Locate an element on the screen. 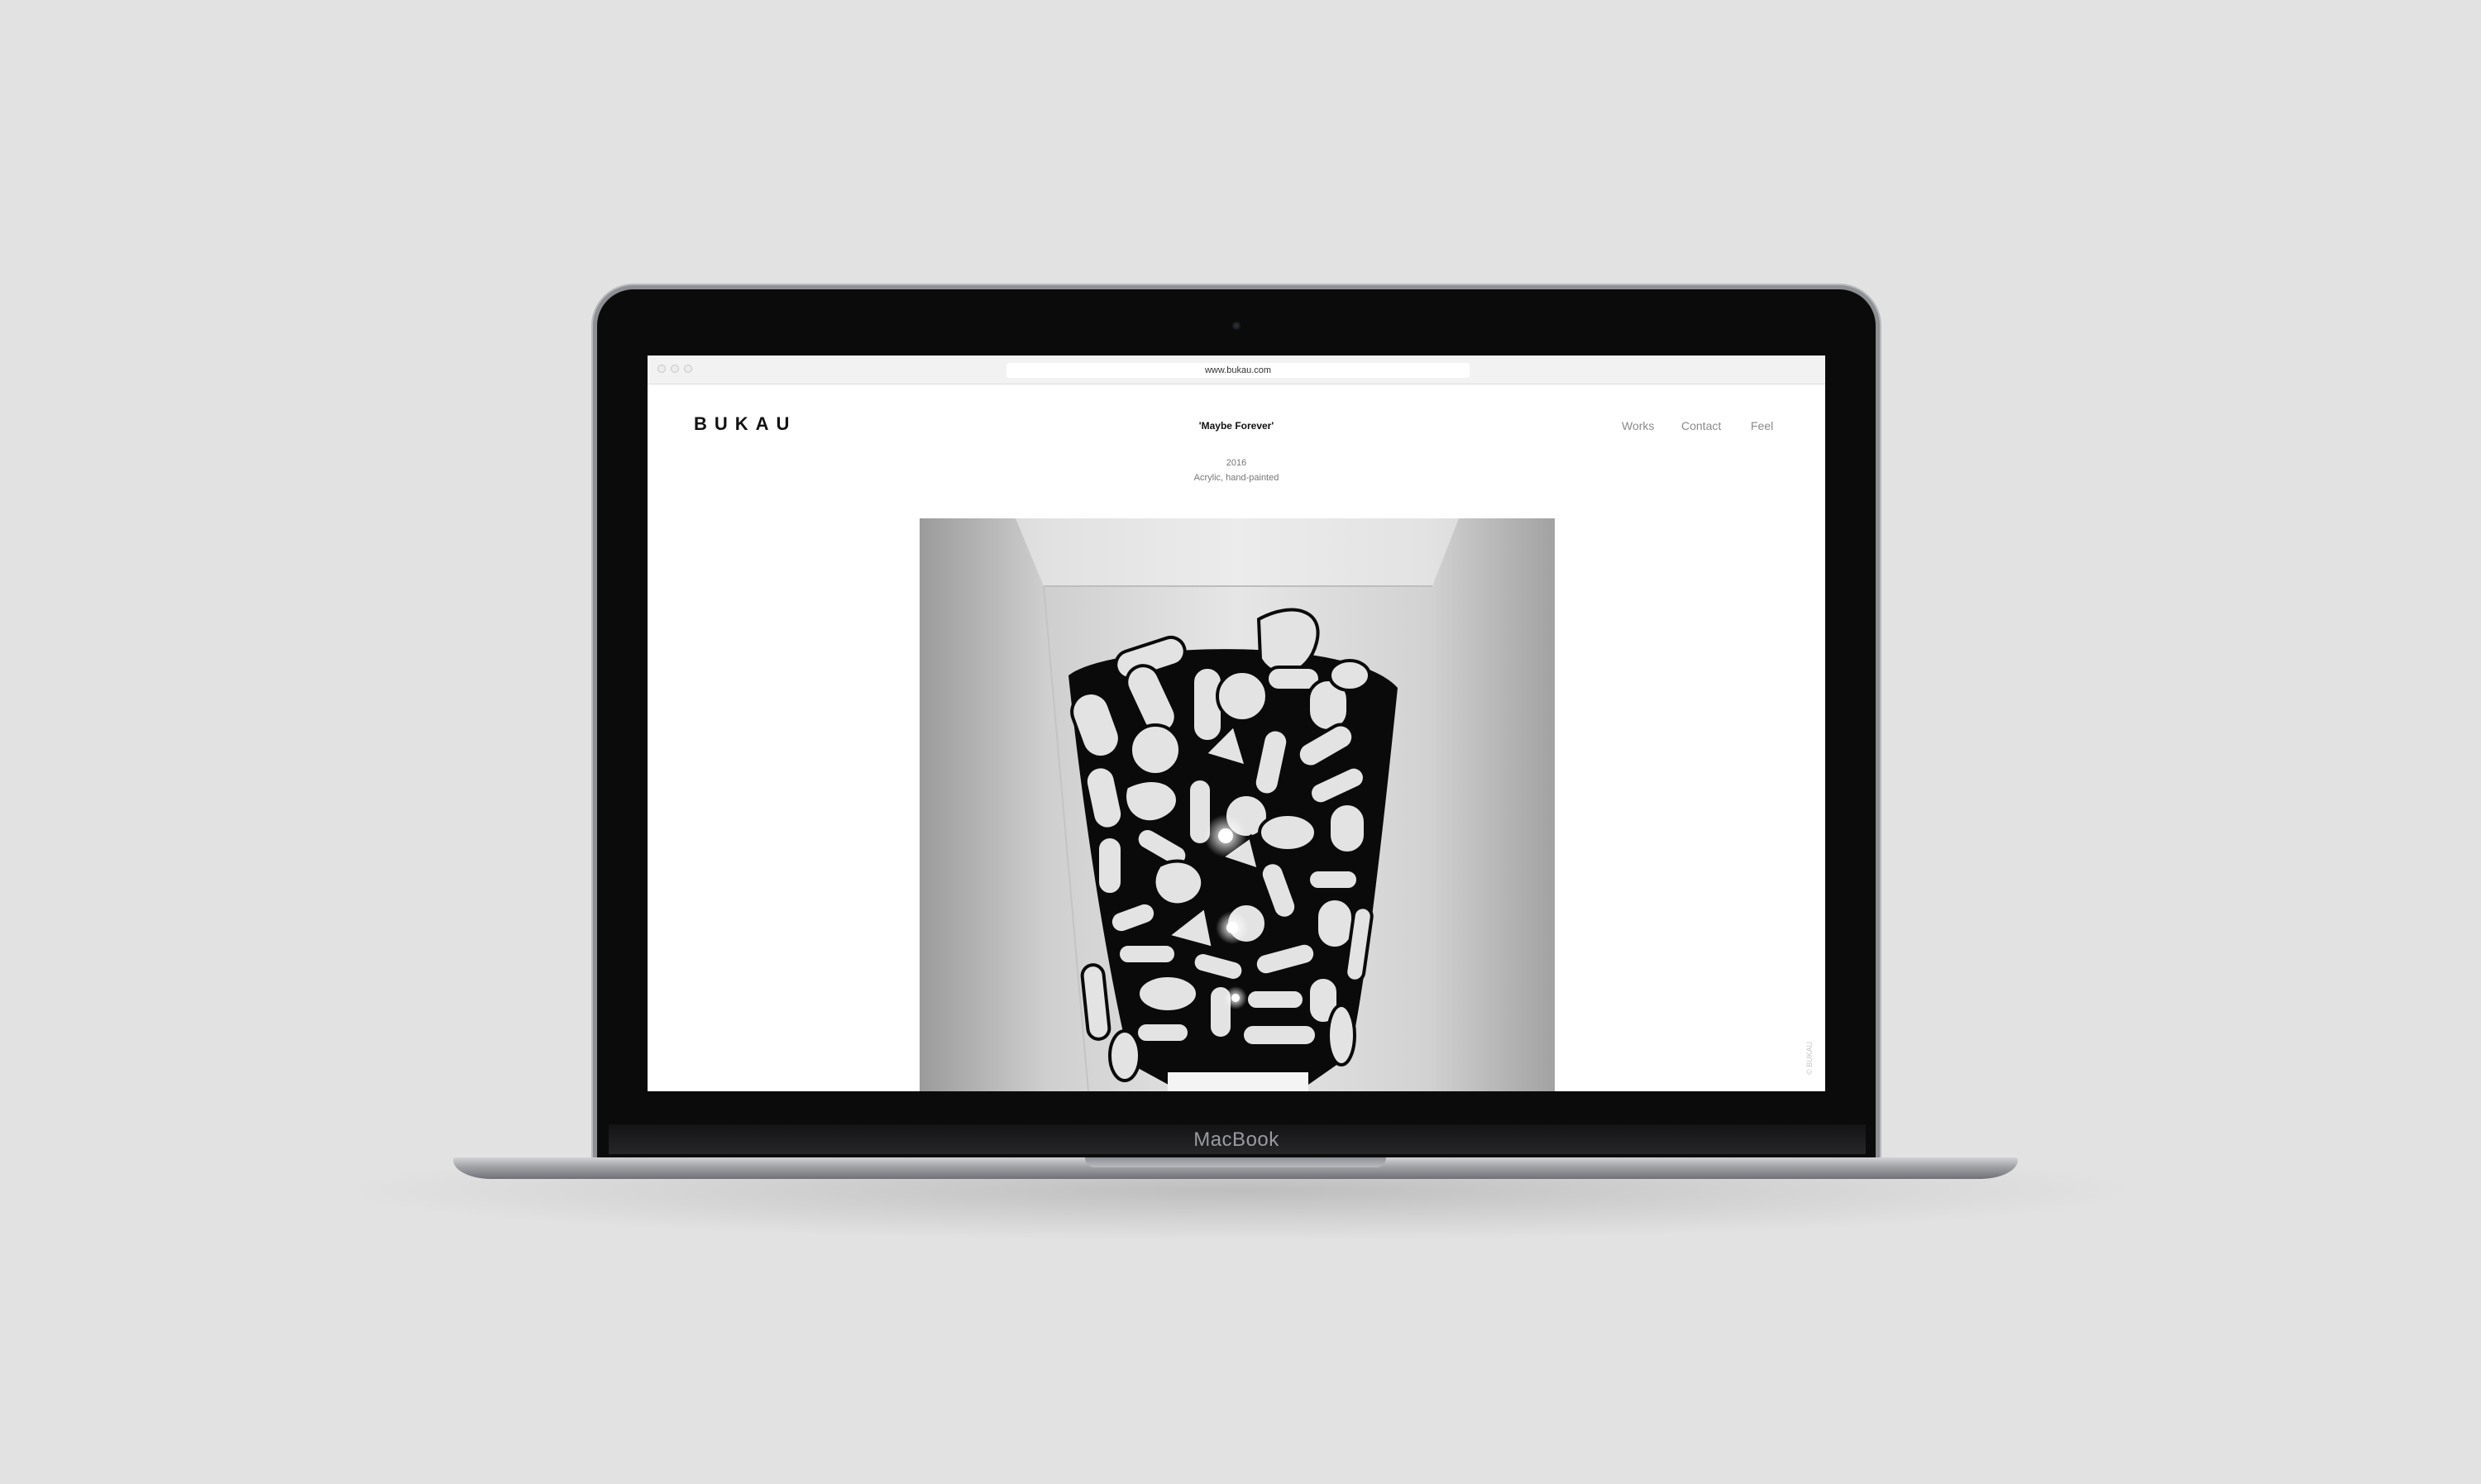 The height and width of the screenshot is (1484, 2481). address-bar: www.bukau.com is located at coordinates (1238, 371).